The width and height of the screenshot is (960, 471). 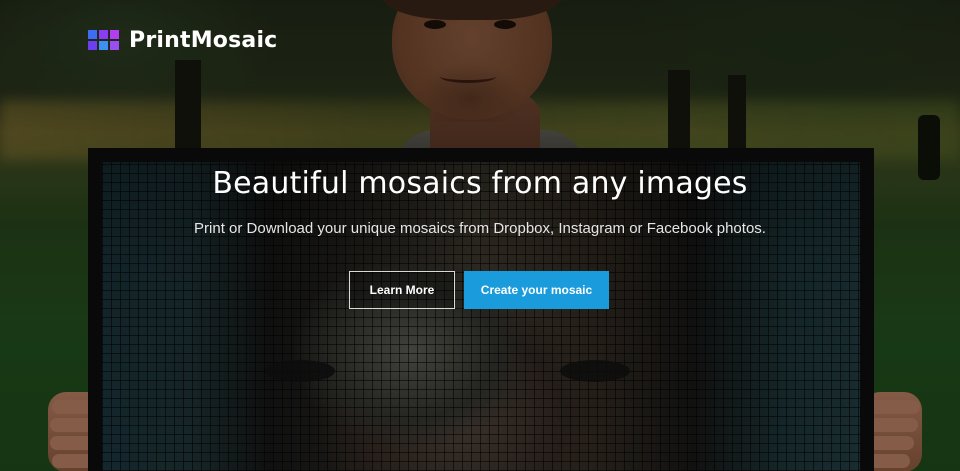 What do you see at coordinates (203, 40) in the screenshot?
I see `brand-name: PrintMosaic` at bounding box center [203, 40].